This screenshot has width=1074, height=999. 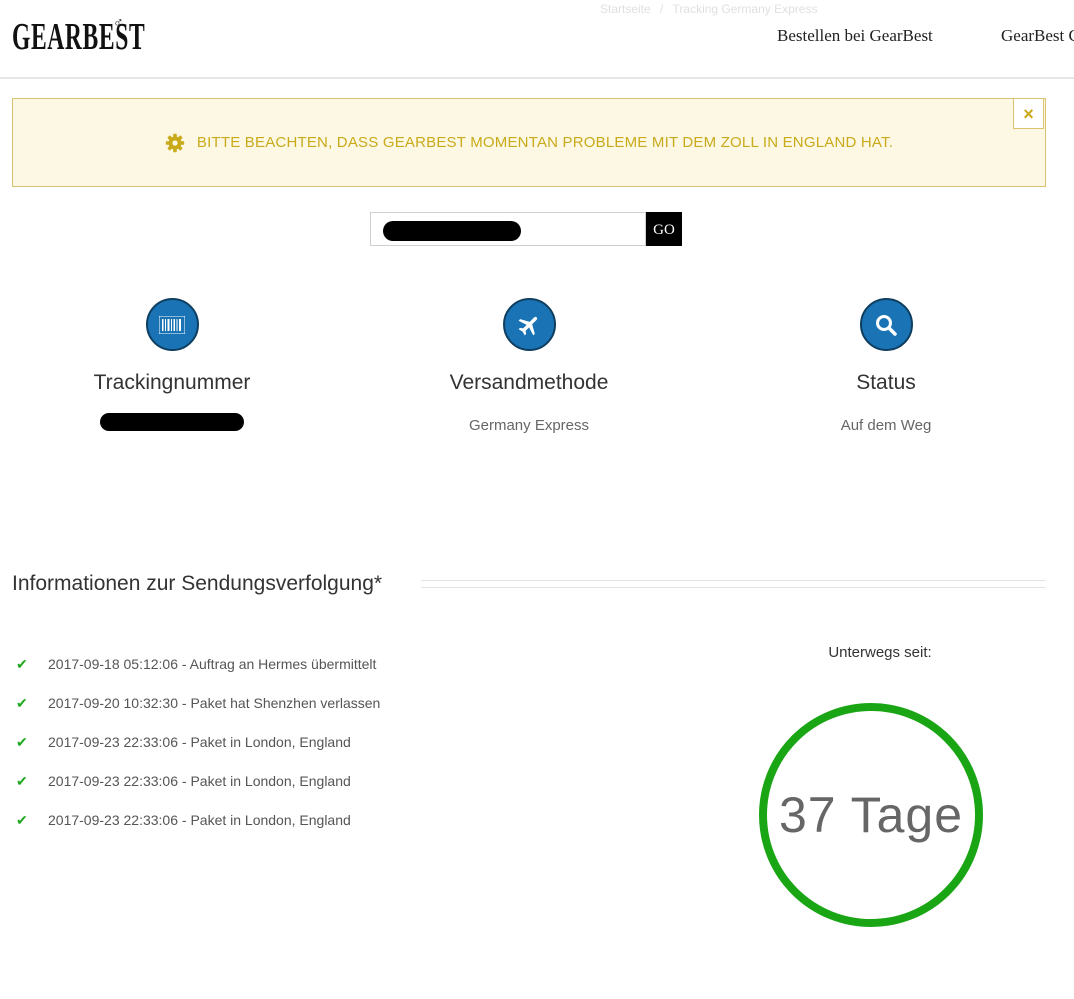 I want to click on column-title: Trackingnummer, so click(x=172, y=382).